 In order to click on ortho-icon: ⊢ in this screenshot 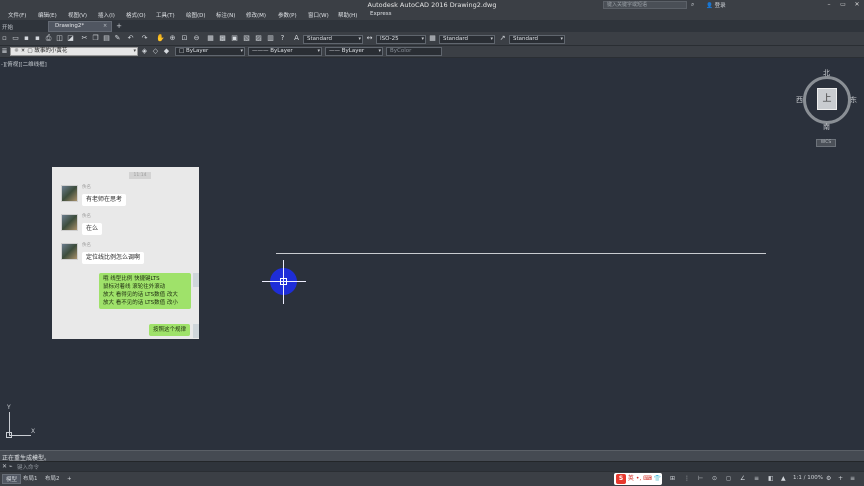, I will do `click(700, 478)`.